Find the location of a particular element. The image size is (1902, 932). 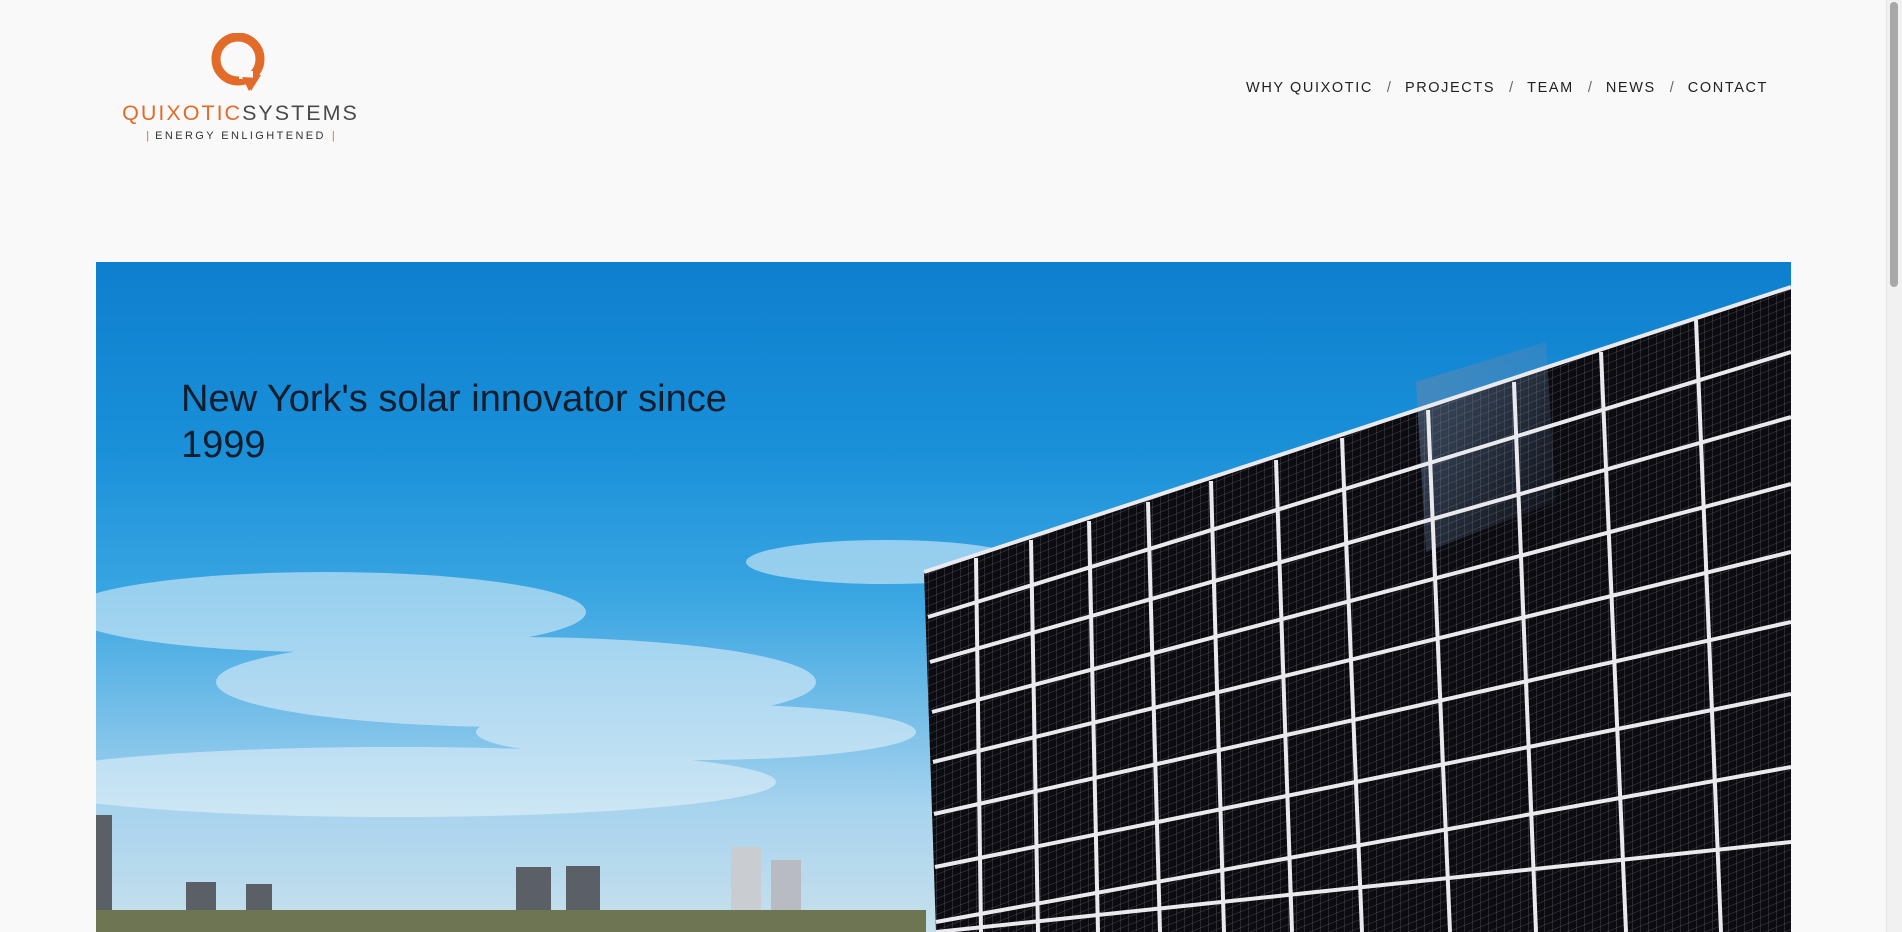

logo-wordmark: QUIXOTICSYSTEMS is located at coordinates (240, 113).